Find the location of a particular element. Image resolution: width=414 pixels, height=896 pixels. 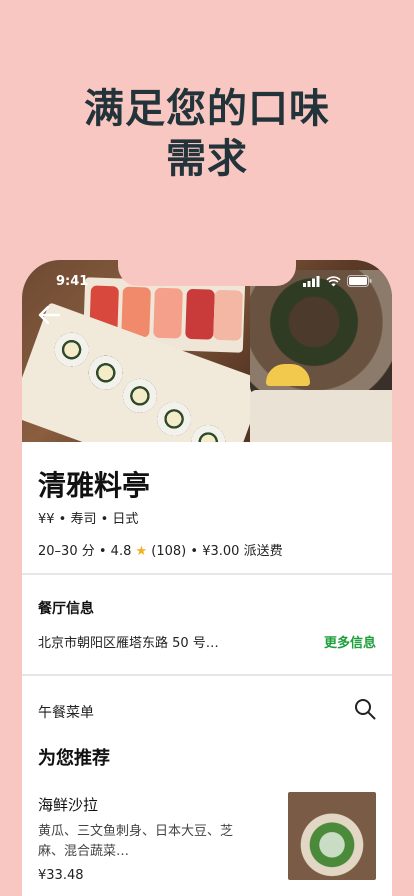

more-info-link: 更多信息 is located at coordinates (350, 641).